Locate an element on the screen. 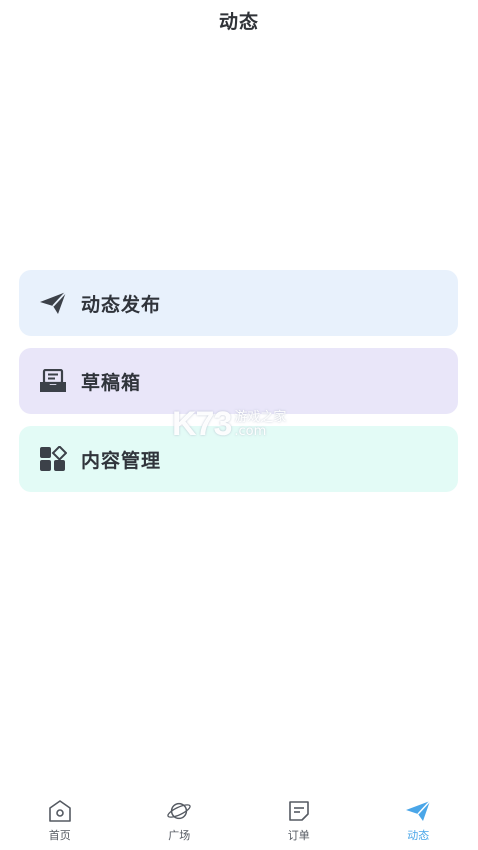  tab-label: 订单 is located at coordinates (298, 835).